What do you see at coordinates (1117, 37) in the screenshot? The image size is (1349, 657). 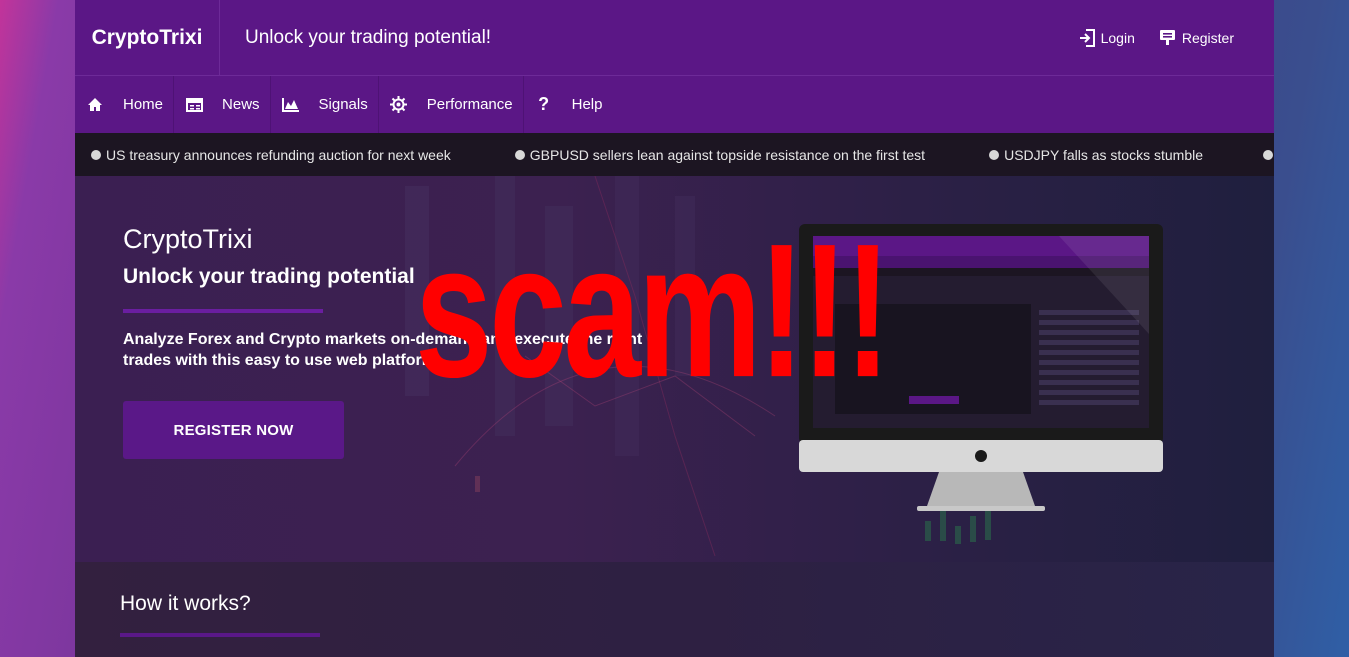 I see `login-label: Login` at bounding box center [1117, 37].